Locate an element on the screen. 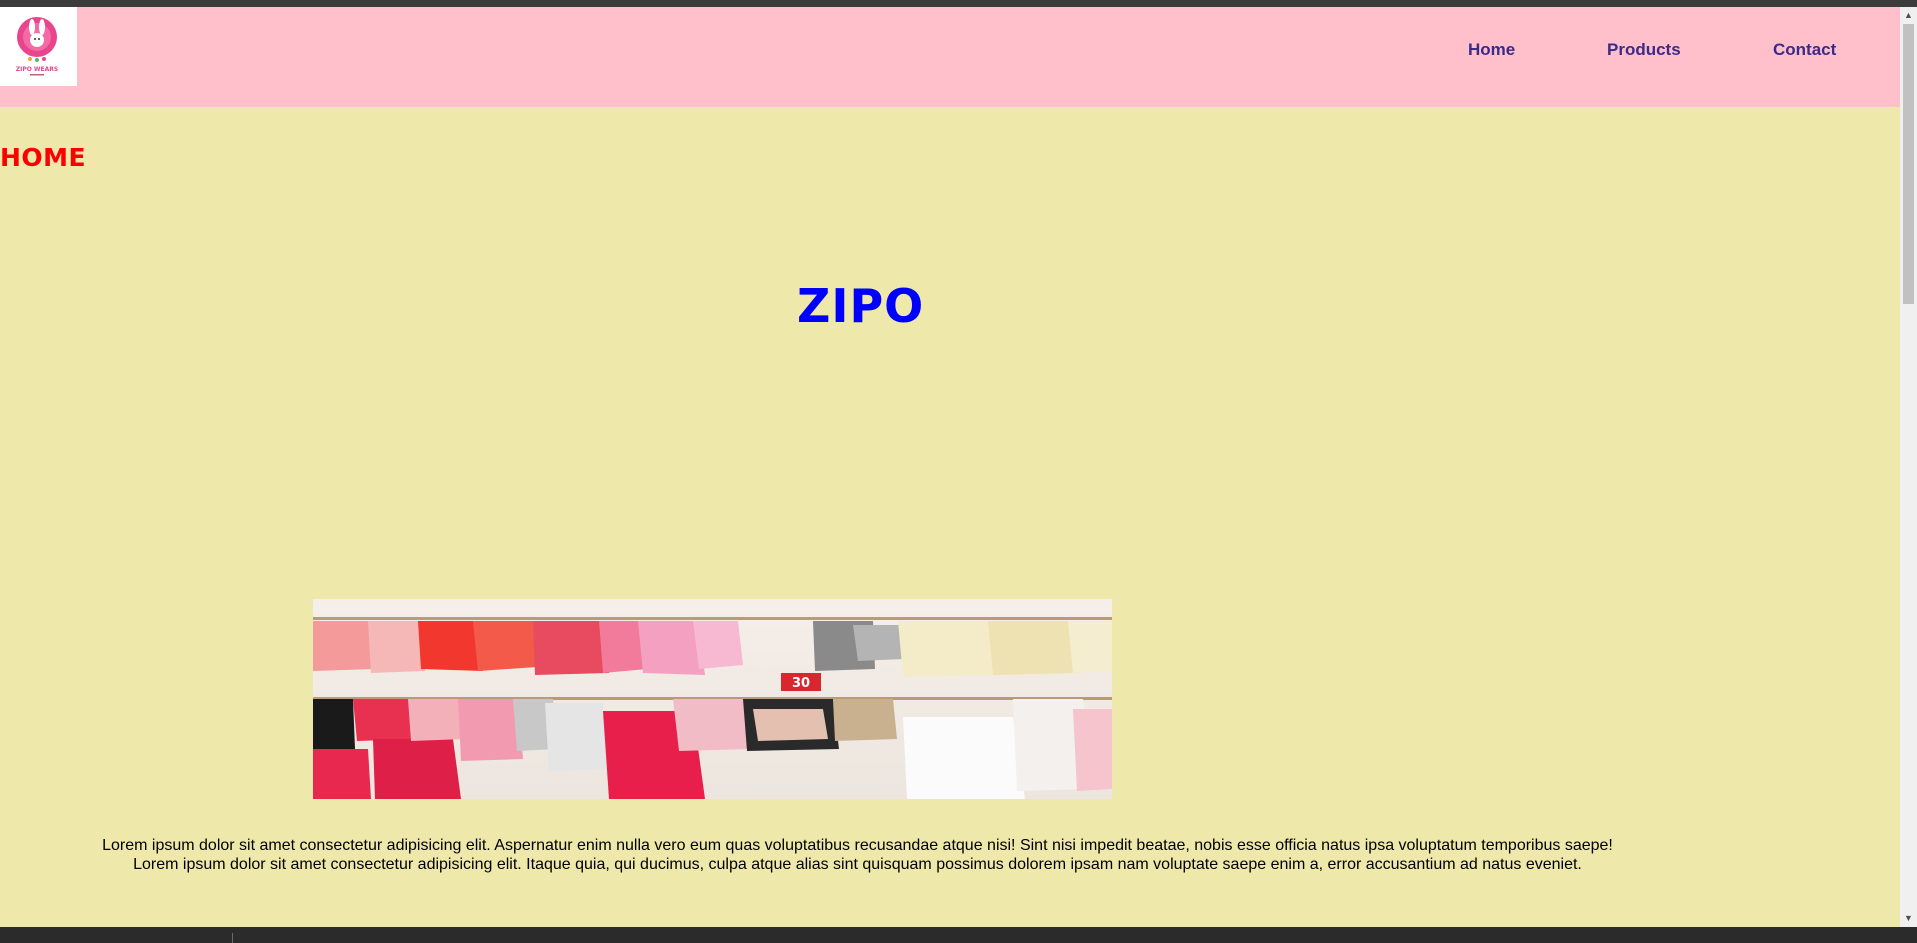 This screenshot has width=1917, height=943. scroll-down-arrow-icon: ▼ is located at coordinates (1908, 918).